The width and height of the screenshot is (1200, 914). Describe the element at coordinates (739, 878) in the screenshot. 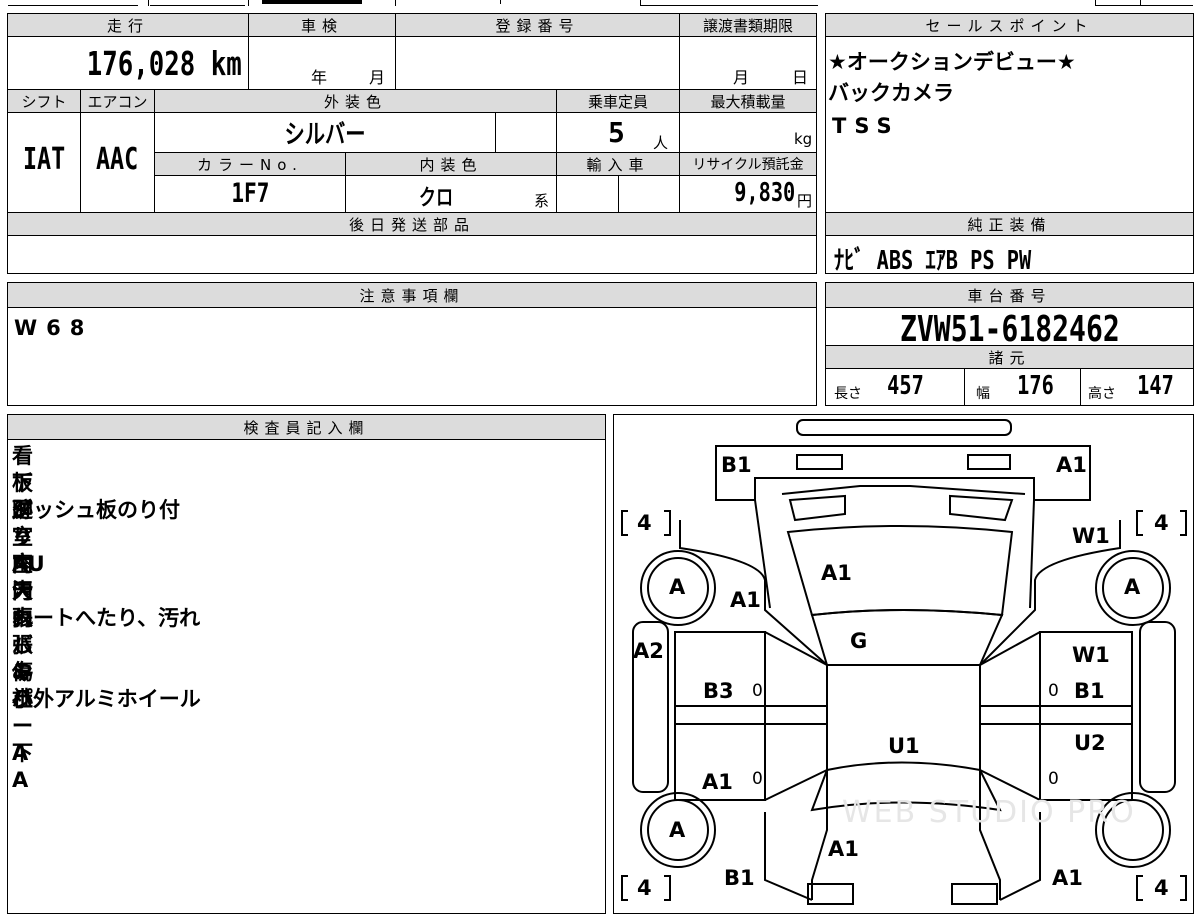

I see `mark-front-left-b1: B1` at that location.